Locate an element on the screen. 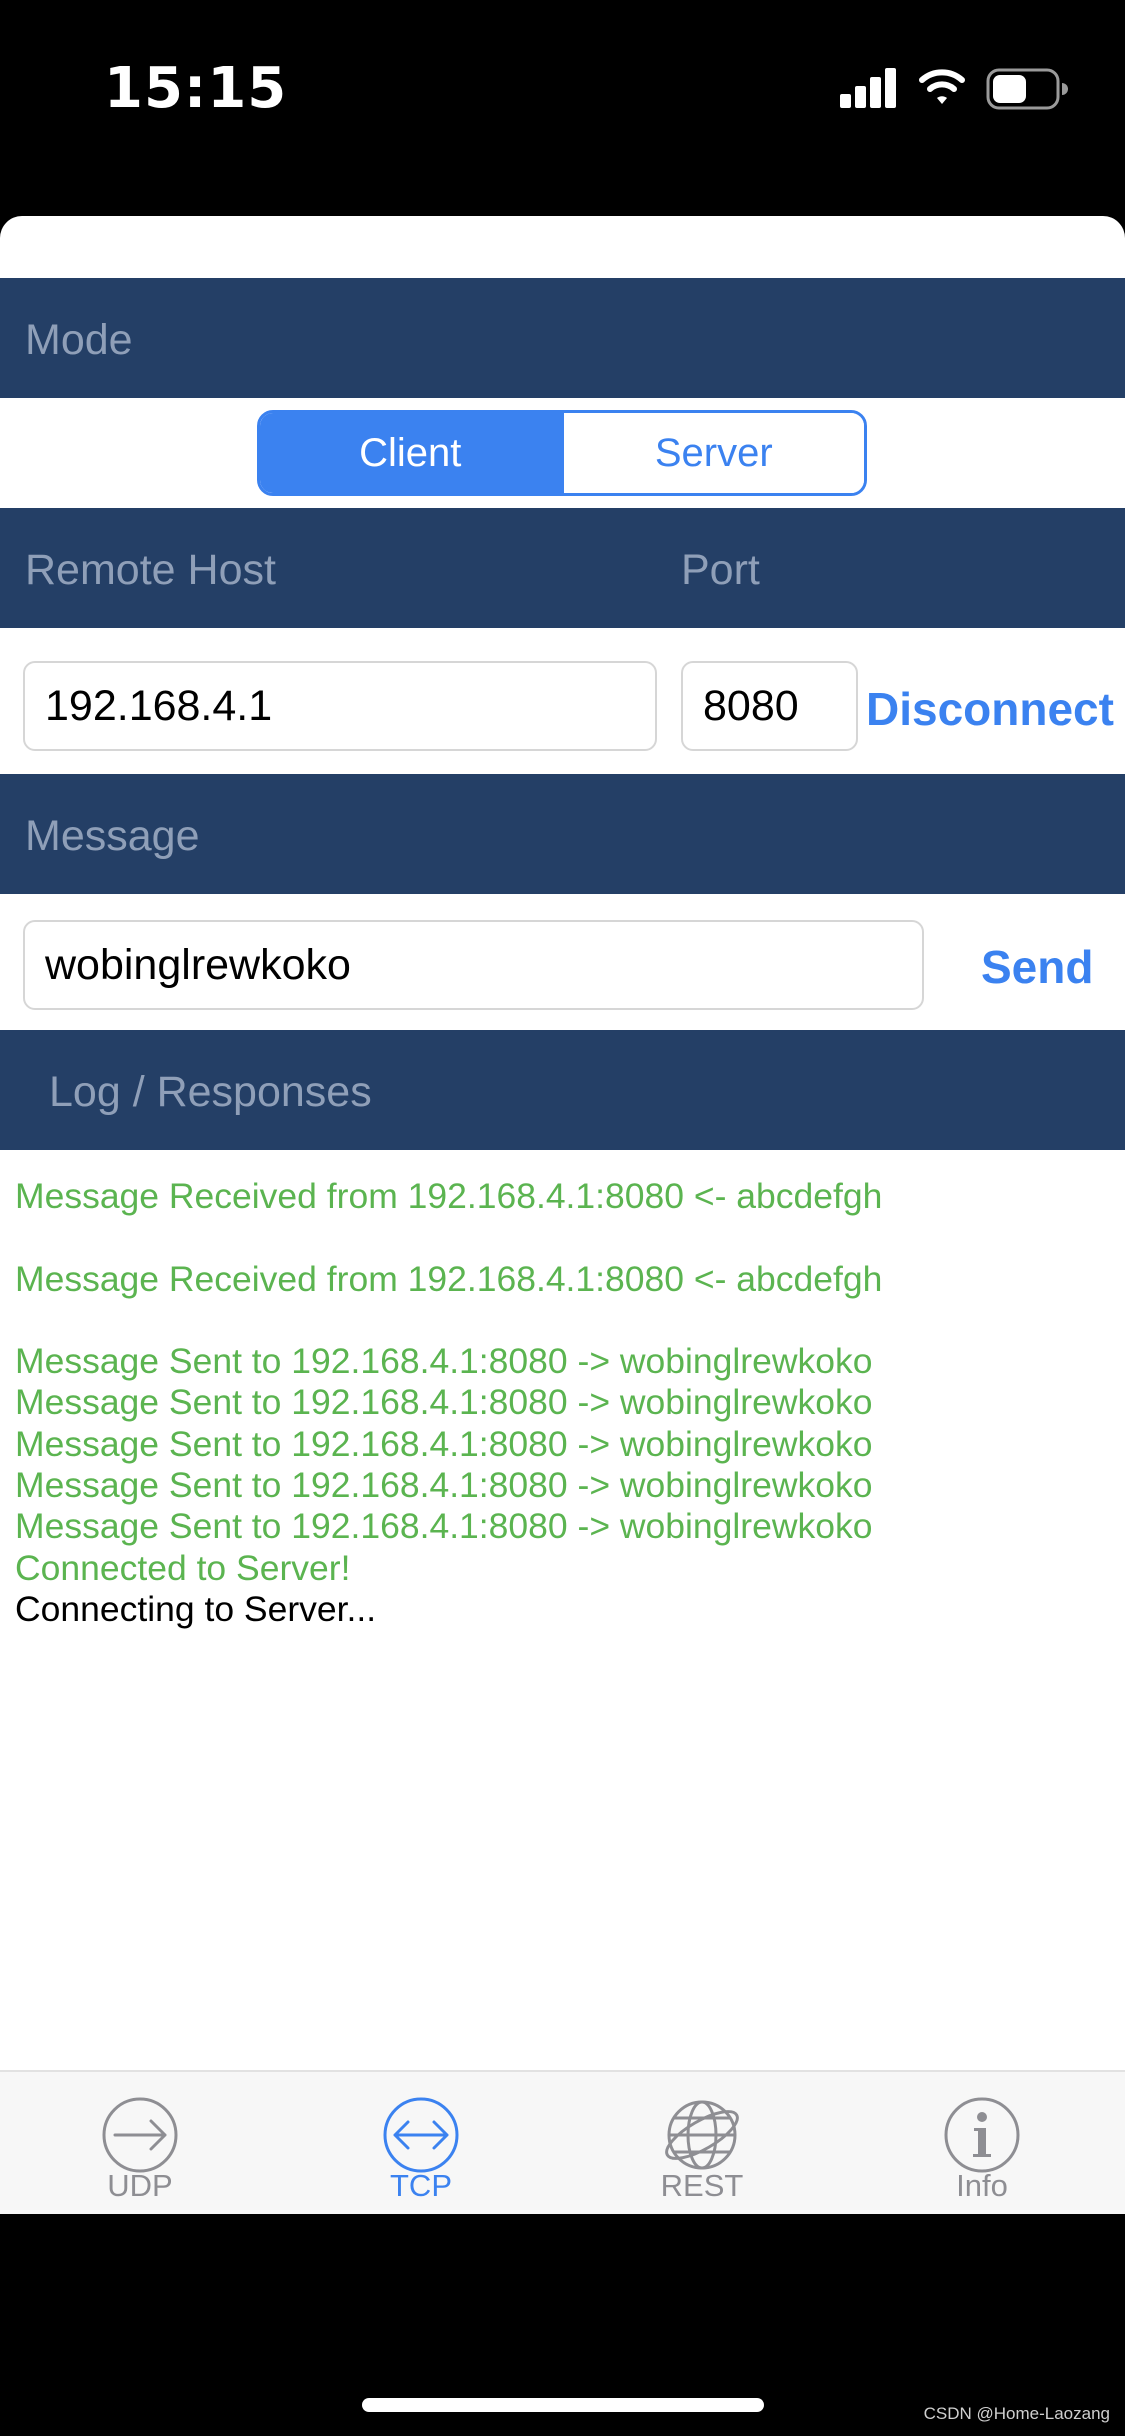 Image resolution: width=1125 pixels, height=2436 pixels. remote-host-label: Remote Host is located at coordinates (150, 570).